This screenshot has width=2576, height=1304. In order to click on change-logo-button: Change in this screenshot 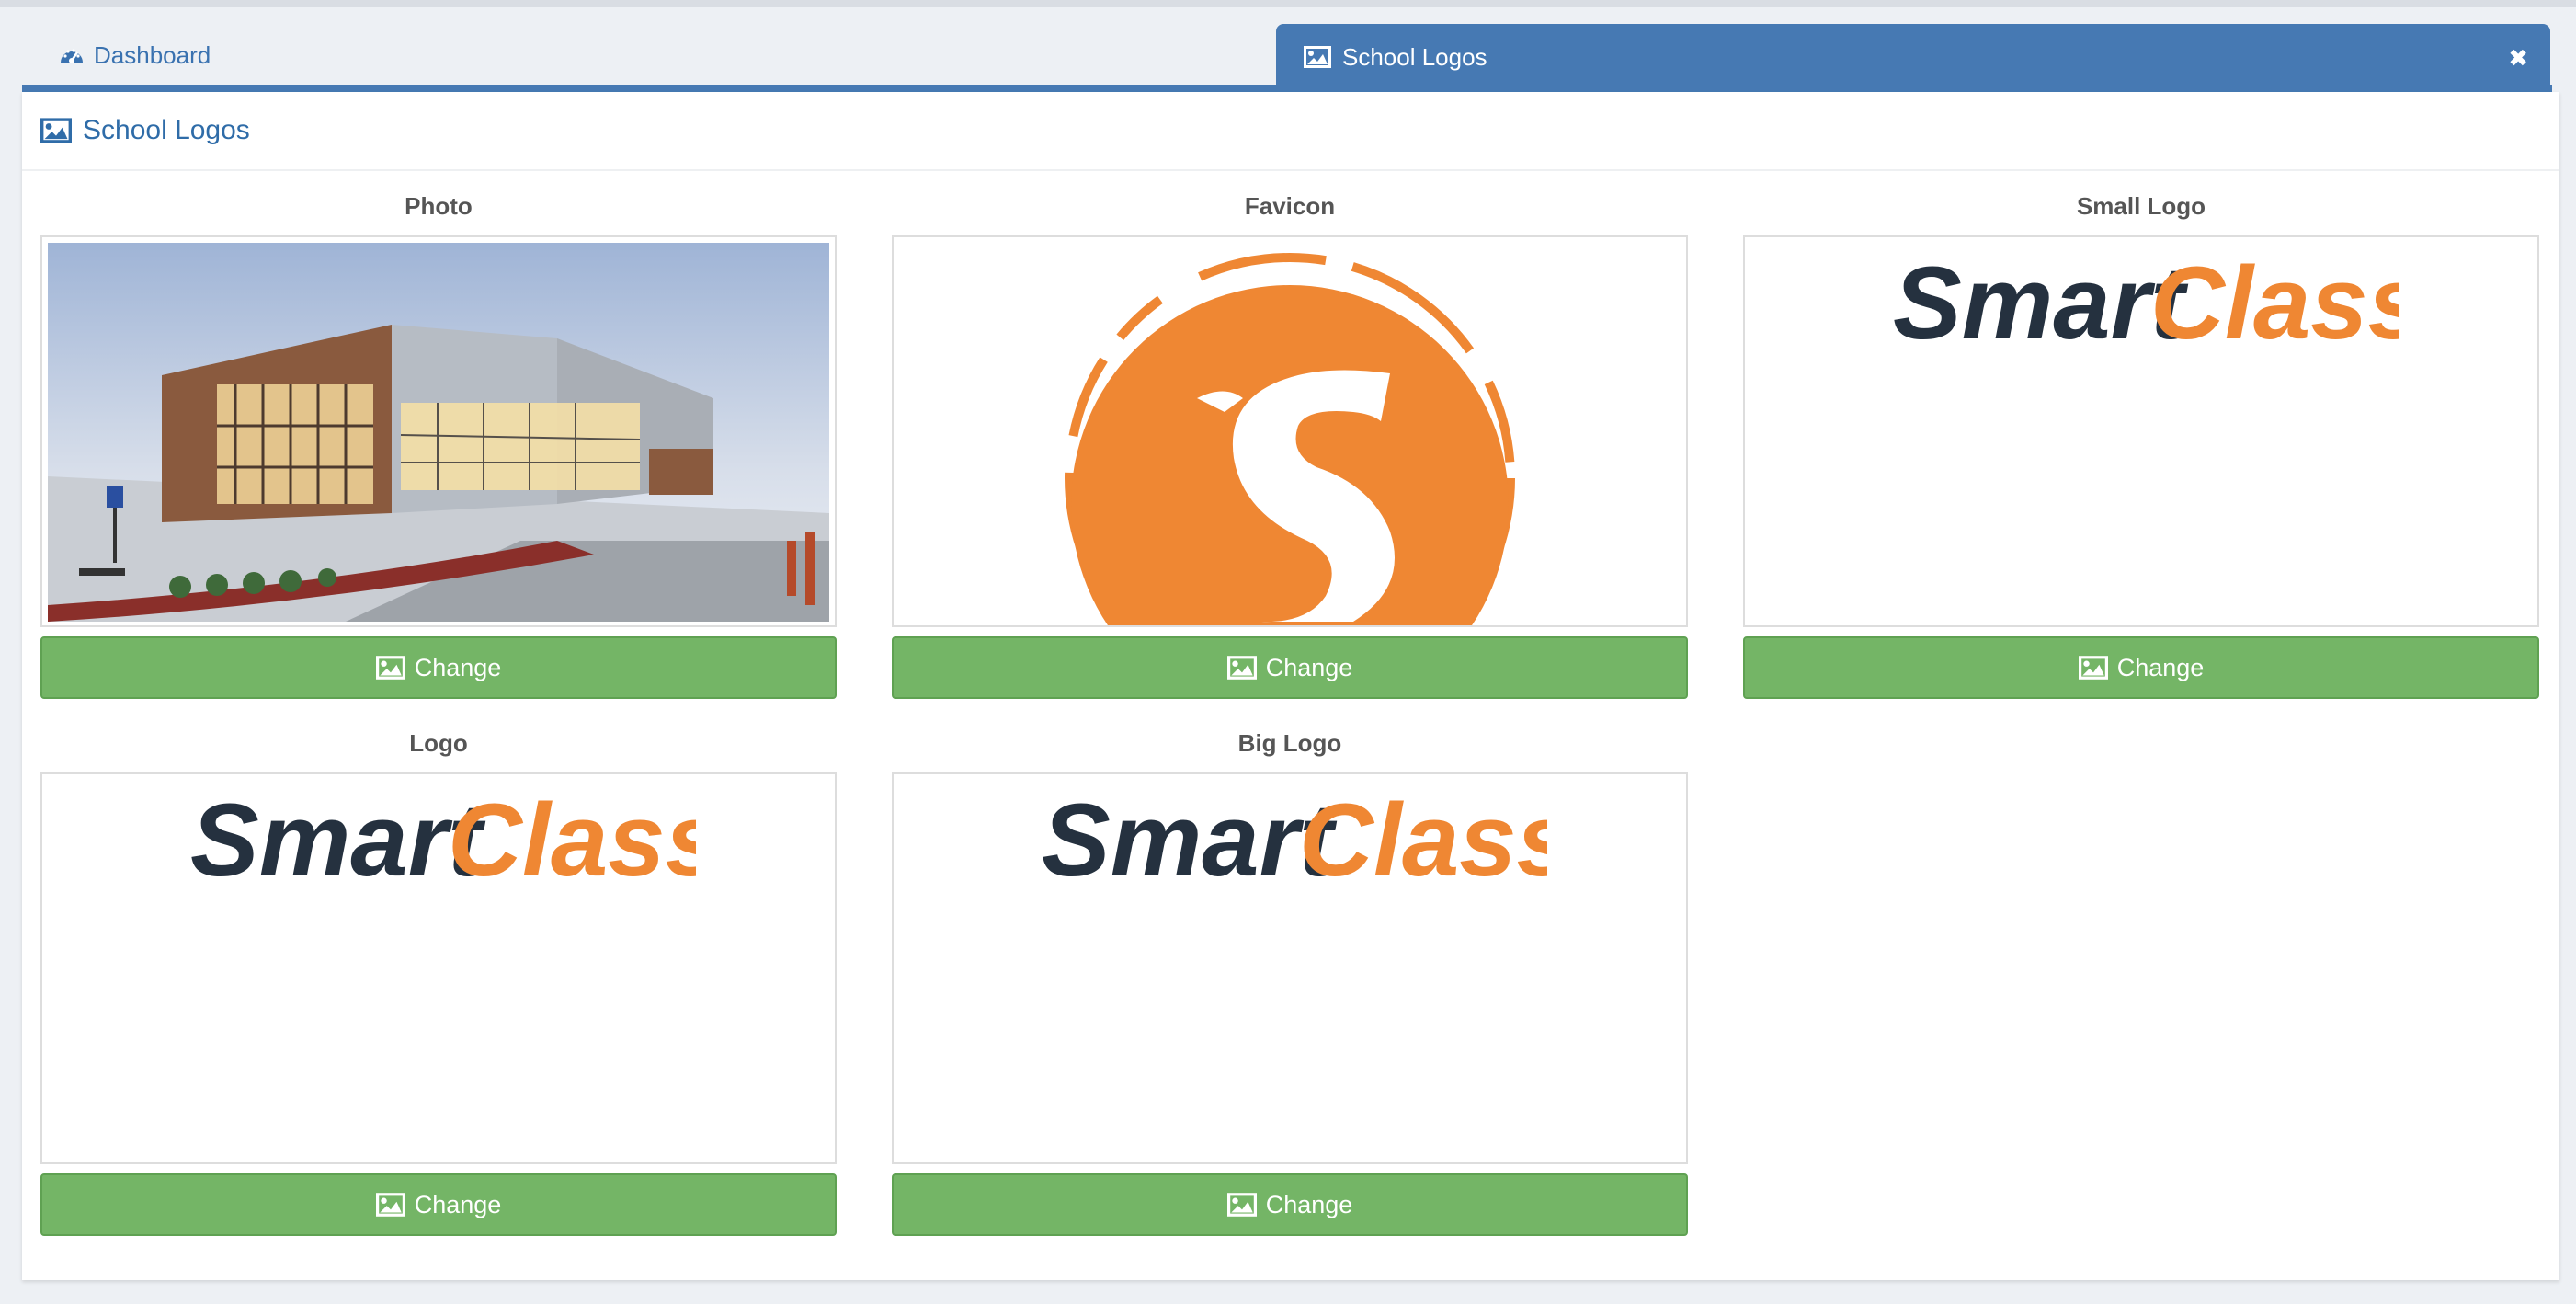, I will do `click(438, 1205)`.